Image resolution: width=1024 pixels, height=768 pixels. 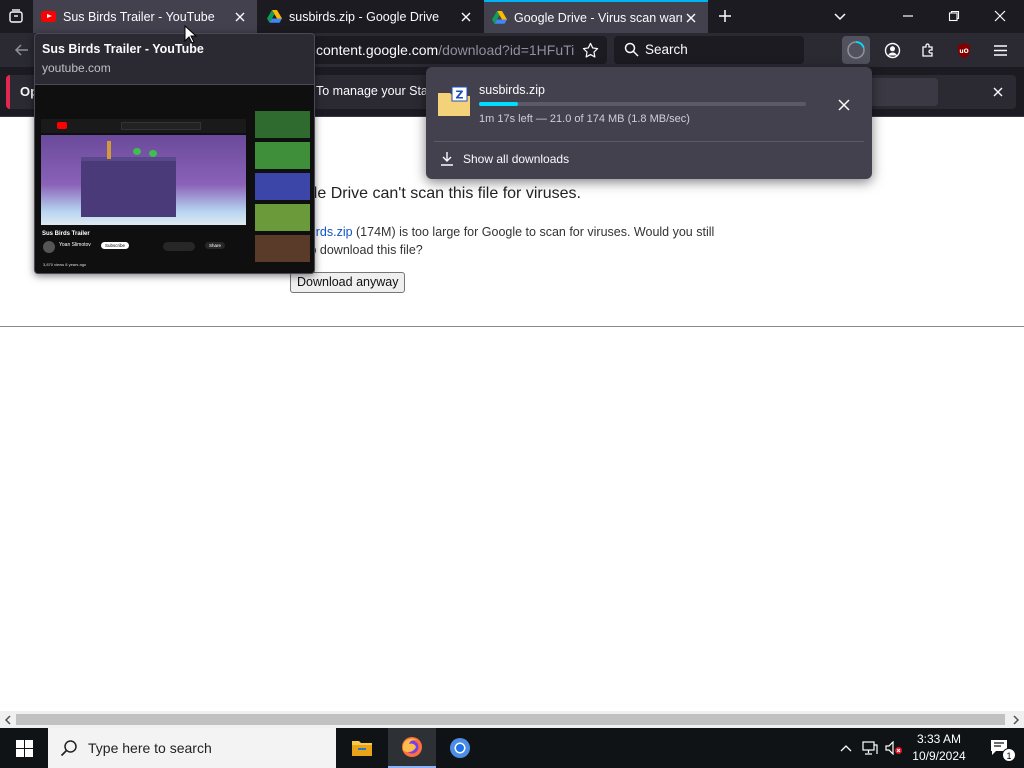 I want to click on ublock-shield-icon: uO, so click(x=964, y=50).